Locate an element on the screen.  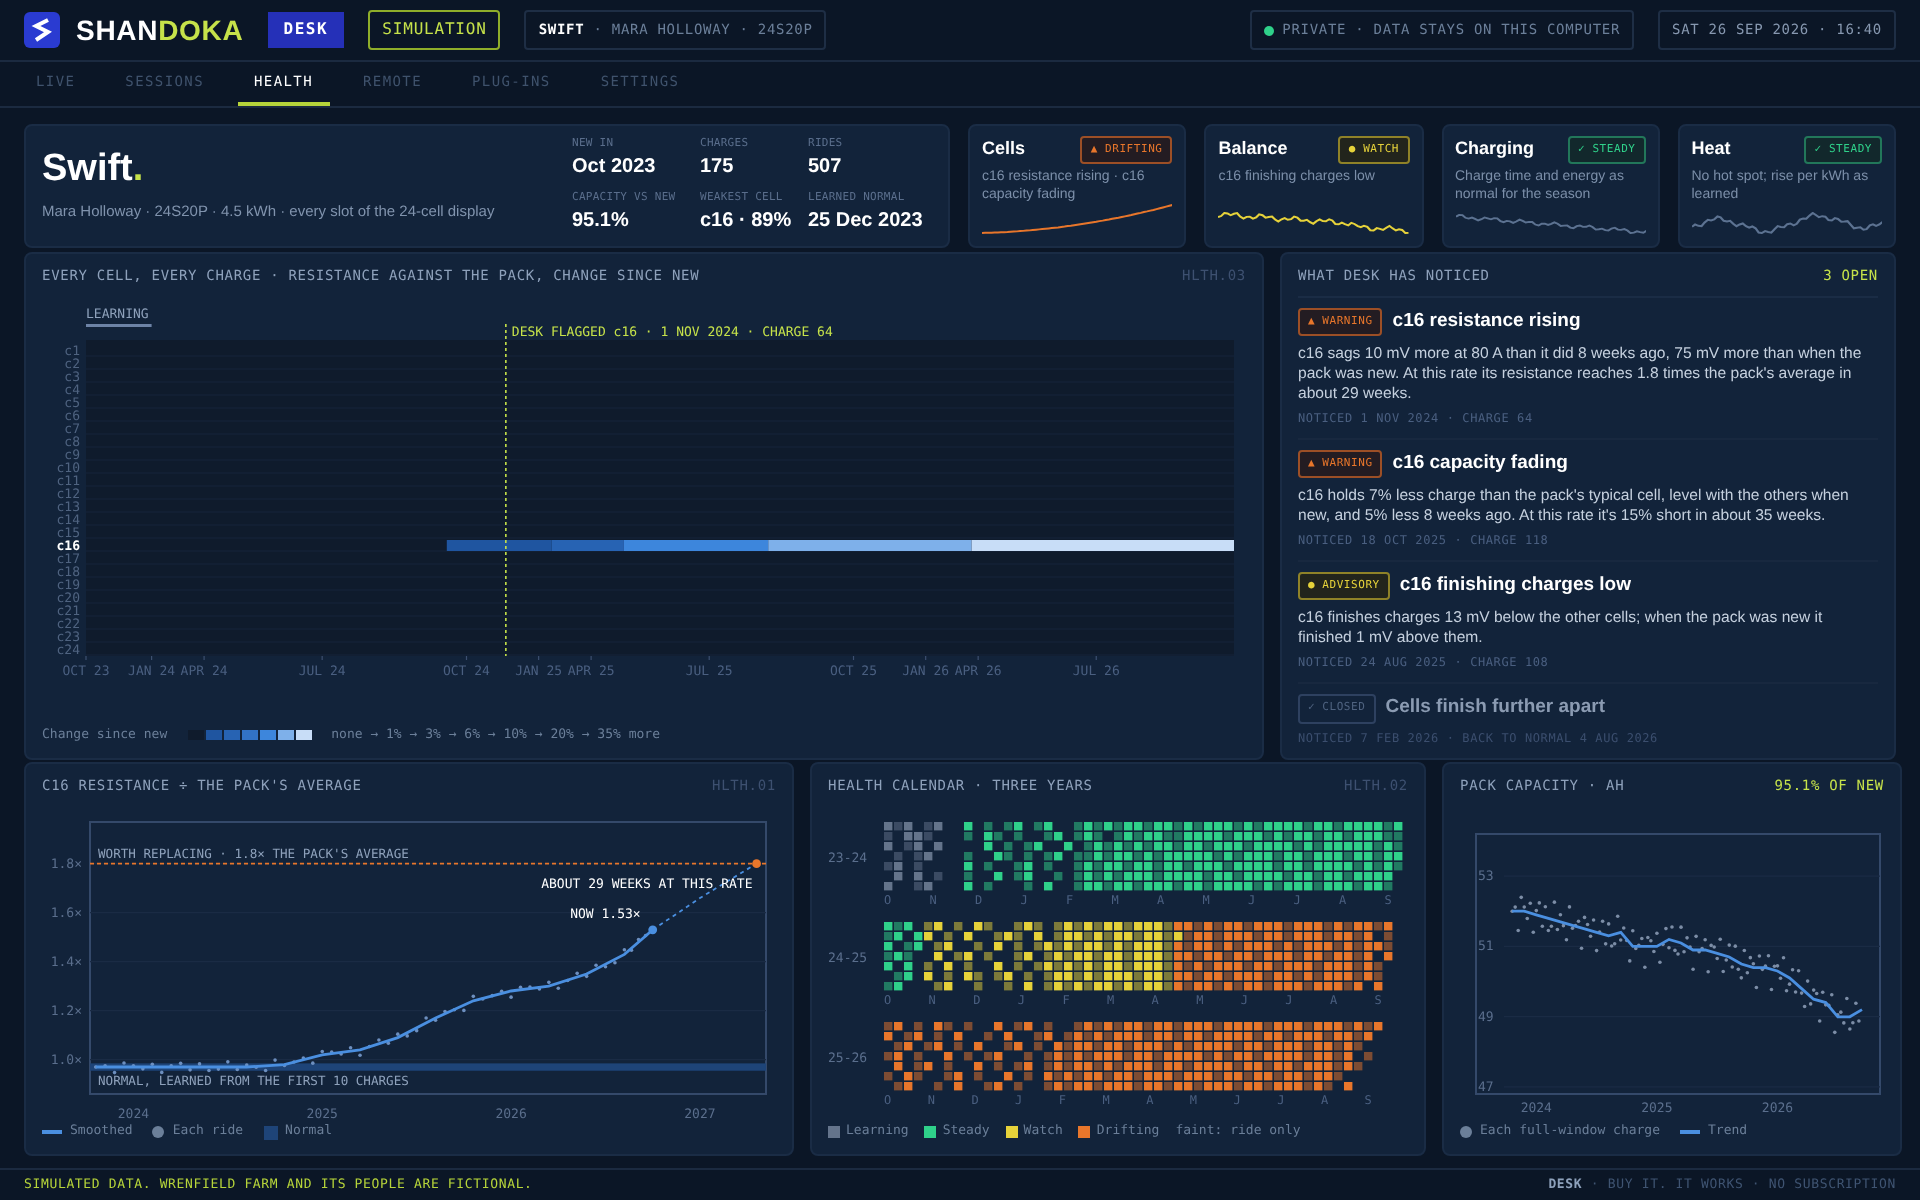
stat-value: c16 · 89% is located at coordinates (747, 222).